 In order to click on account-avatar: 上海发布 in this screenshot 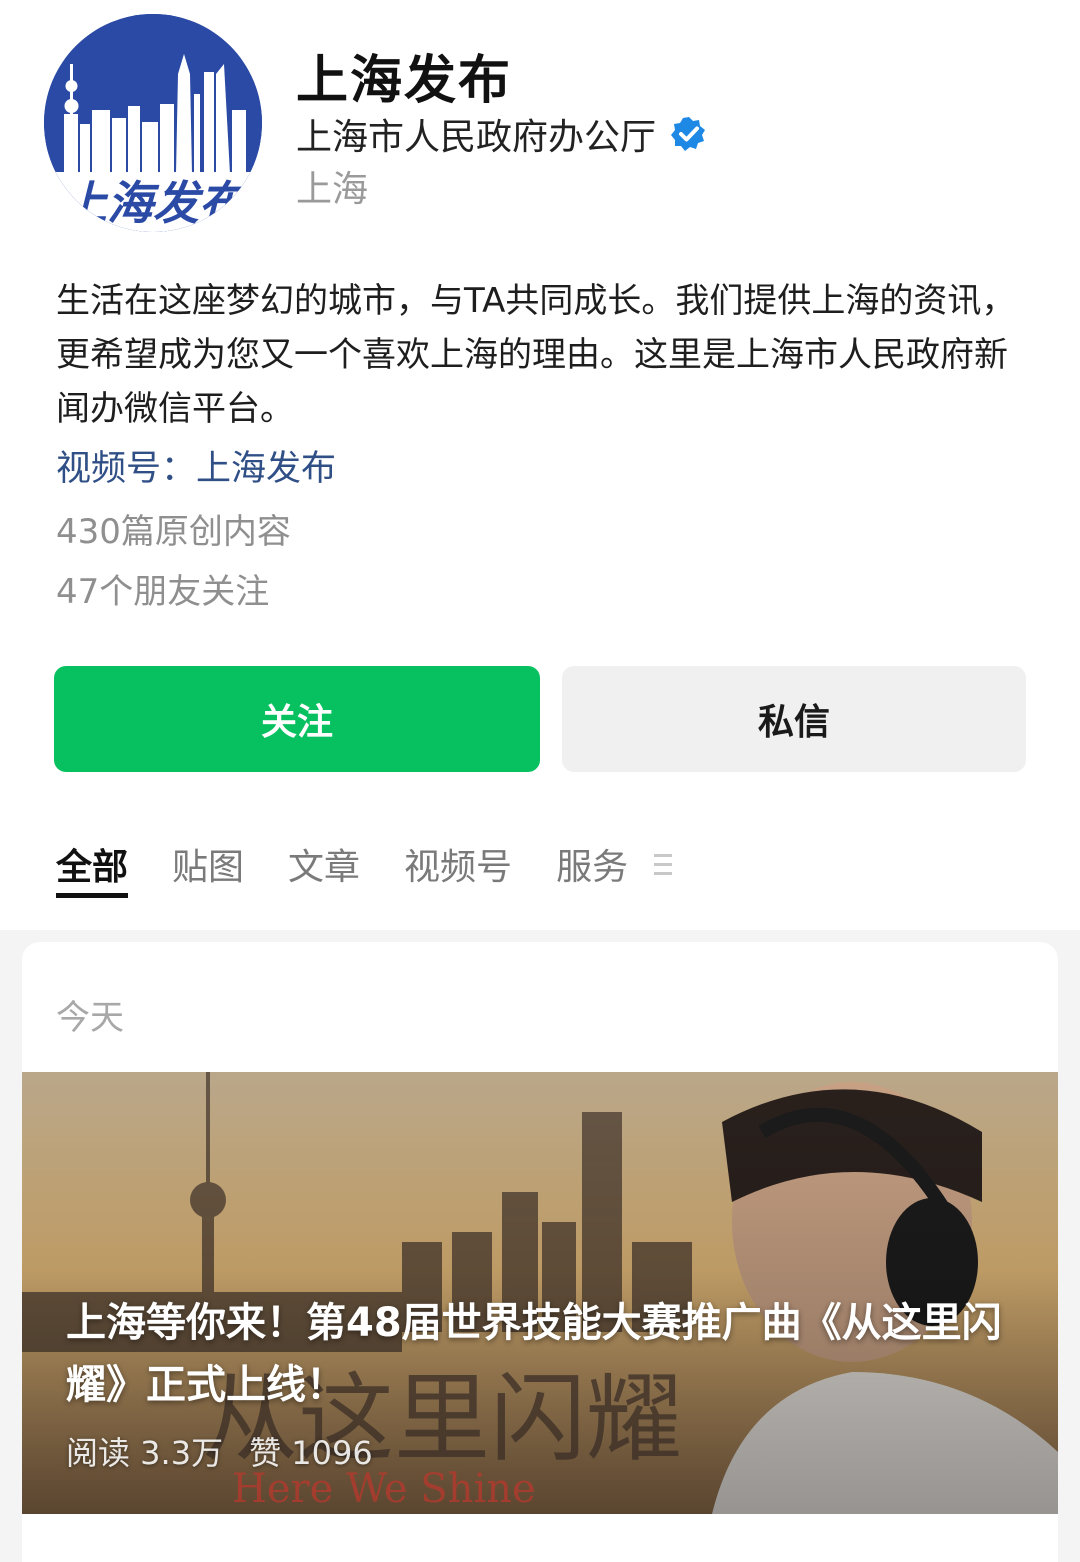, I will do `click(153, 123)`.